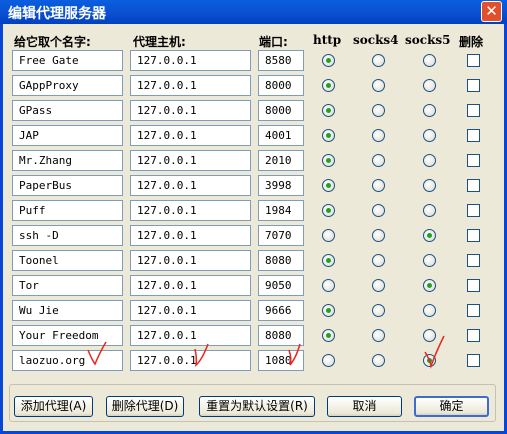 This screenshot has height=434, width=507. What do you see at coordinates (201, 355) in the screenshot?
I see `annotation-check-host` at bounding box center [201, 355].